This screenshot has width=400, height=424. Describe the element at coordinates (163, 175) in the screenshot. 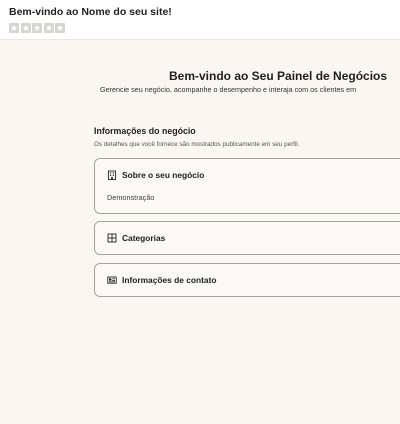

I see `about-business-label: Sobre o seu negócio` at that location.